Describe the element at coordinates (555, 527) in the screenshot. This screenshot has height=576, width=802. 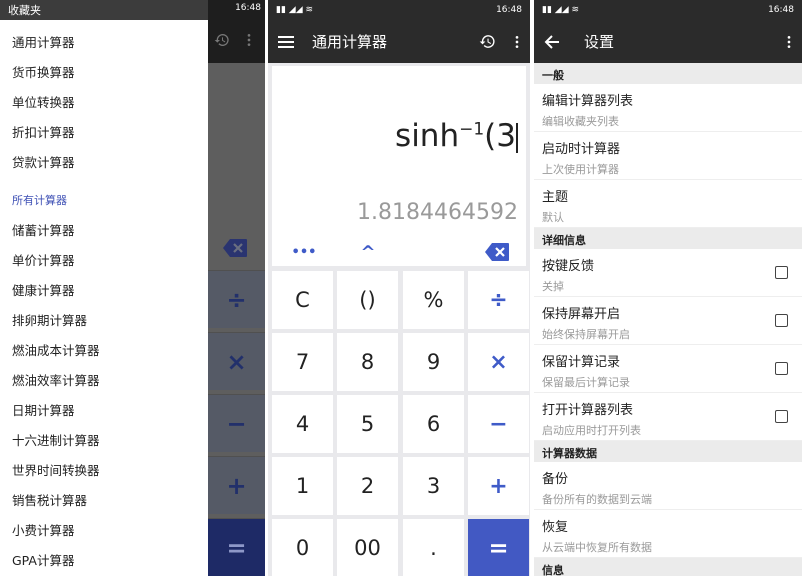
I see `setting-title: 恢复` at that location.